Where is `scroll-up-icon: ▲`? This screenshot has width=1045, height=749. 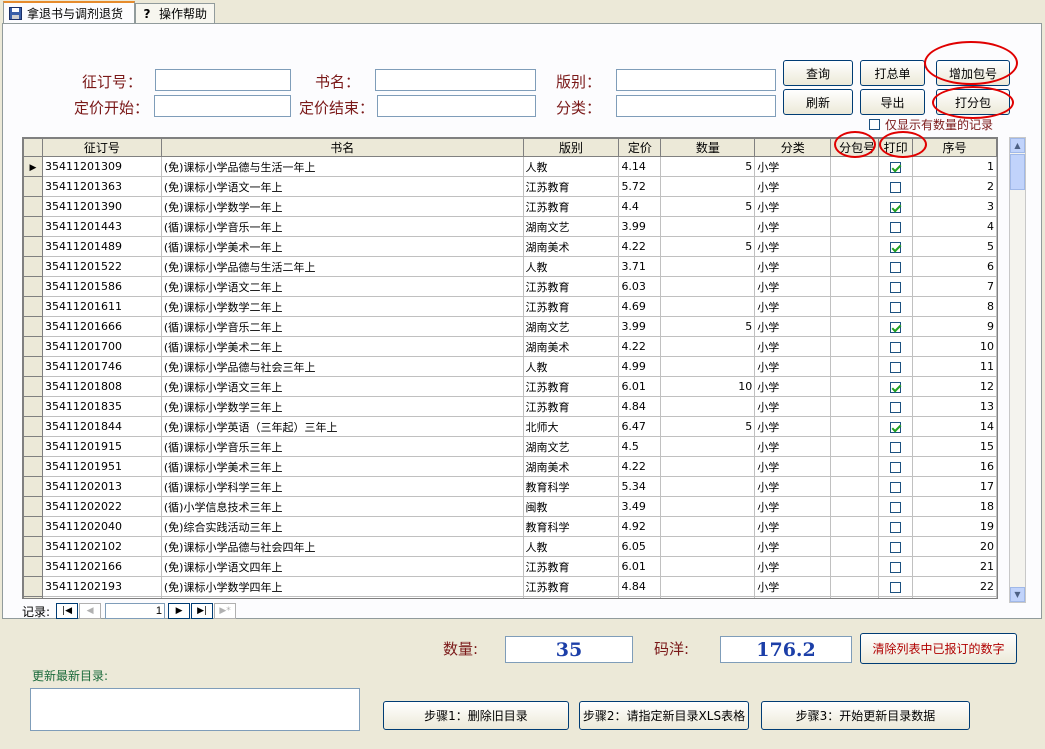
scroll-up-icon: ▲ is located at coordinates (1017, 145).